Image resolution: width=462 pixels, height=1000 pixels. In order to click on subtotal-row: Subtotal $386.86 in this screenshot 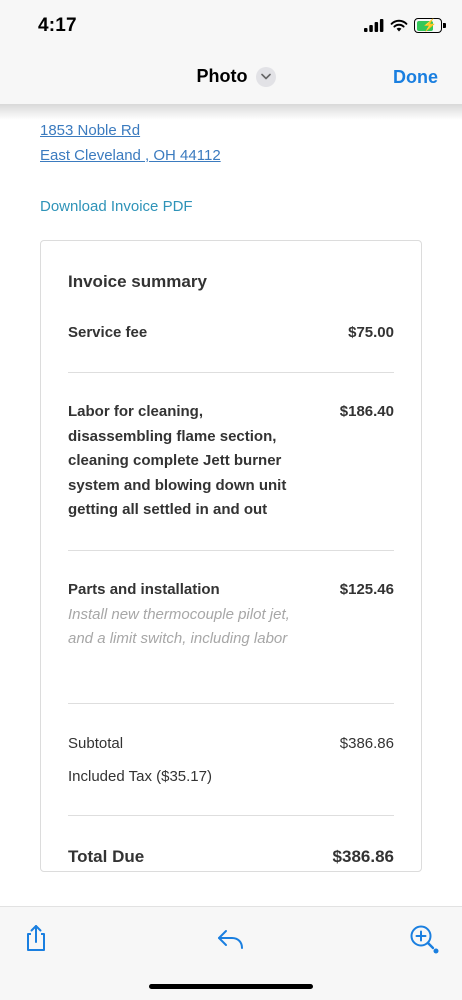, I will do `click(231, 744)`.